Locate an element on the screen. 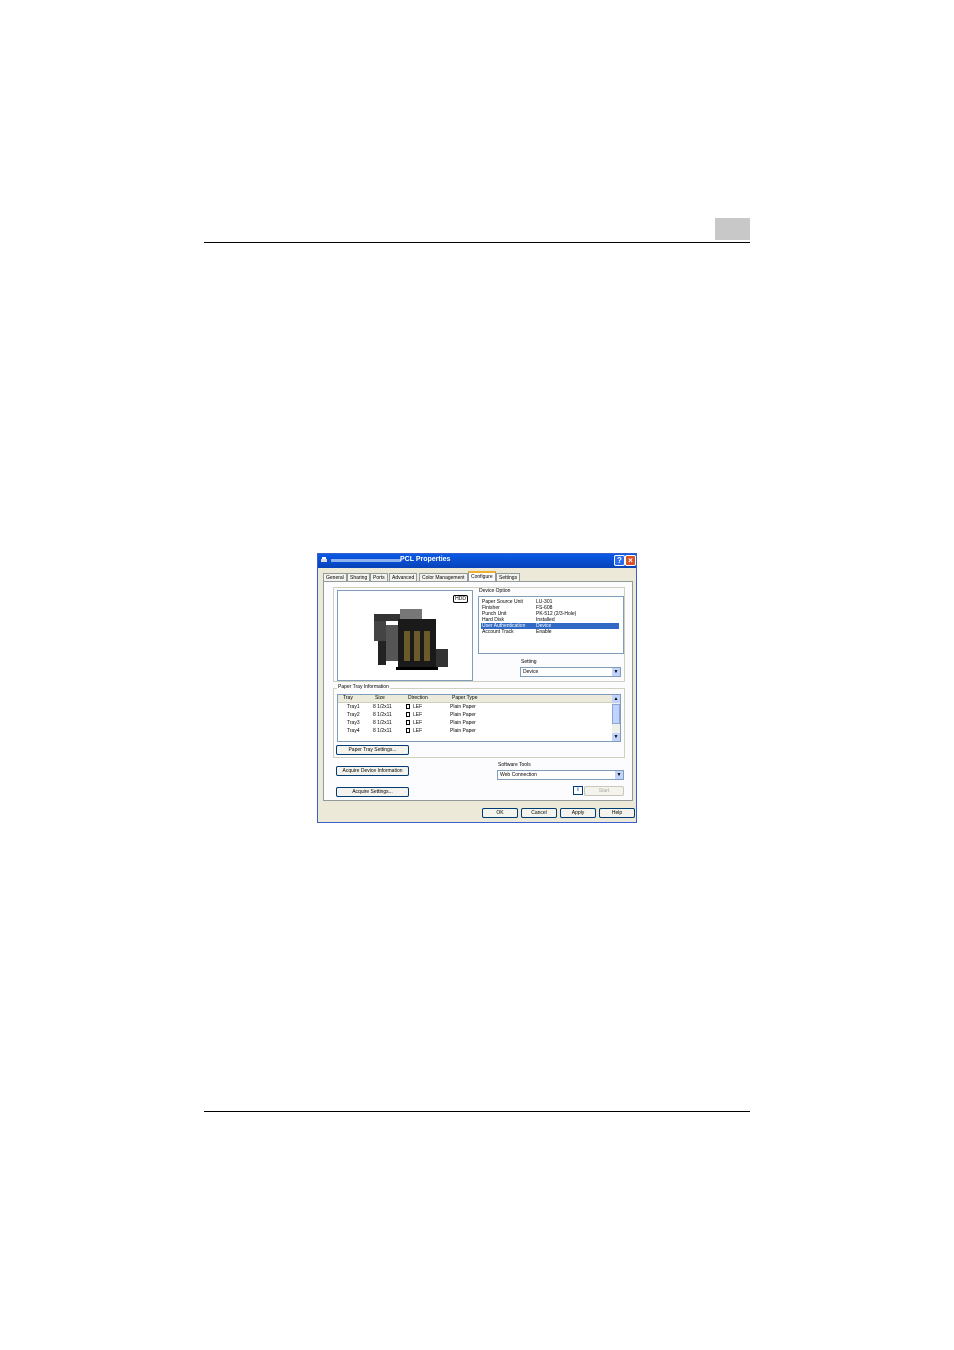 The width and height of the screenshot is (954, 1350). cancel-button: Cancel is located at coordinates (539, 813).